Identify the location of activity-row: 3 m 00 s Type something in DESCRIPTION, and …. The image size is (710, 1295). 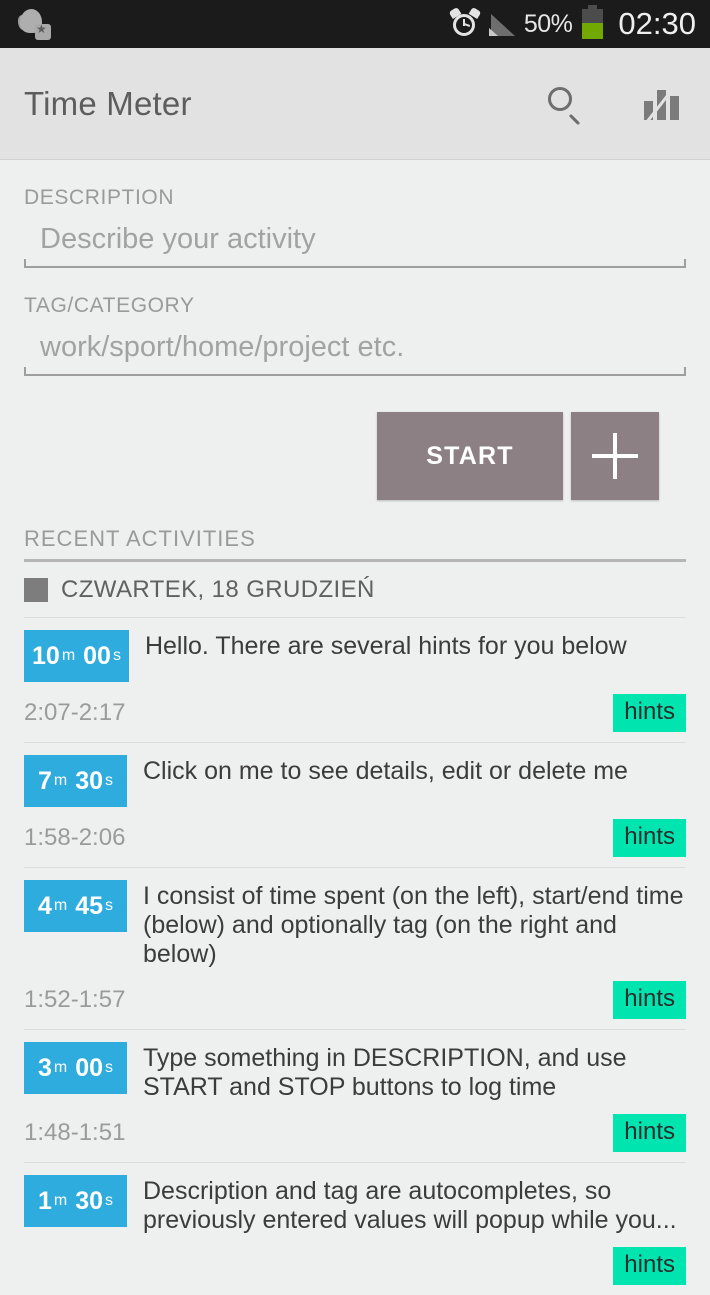
(355, 1096).